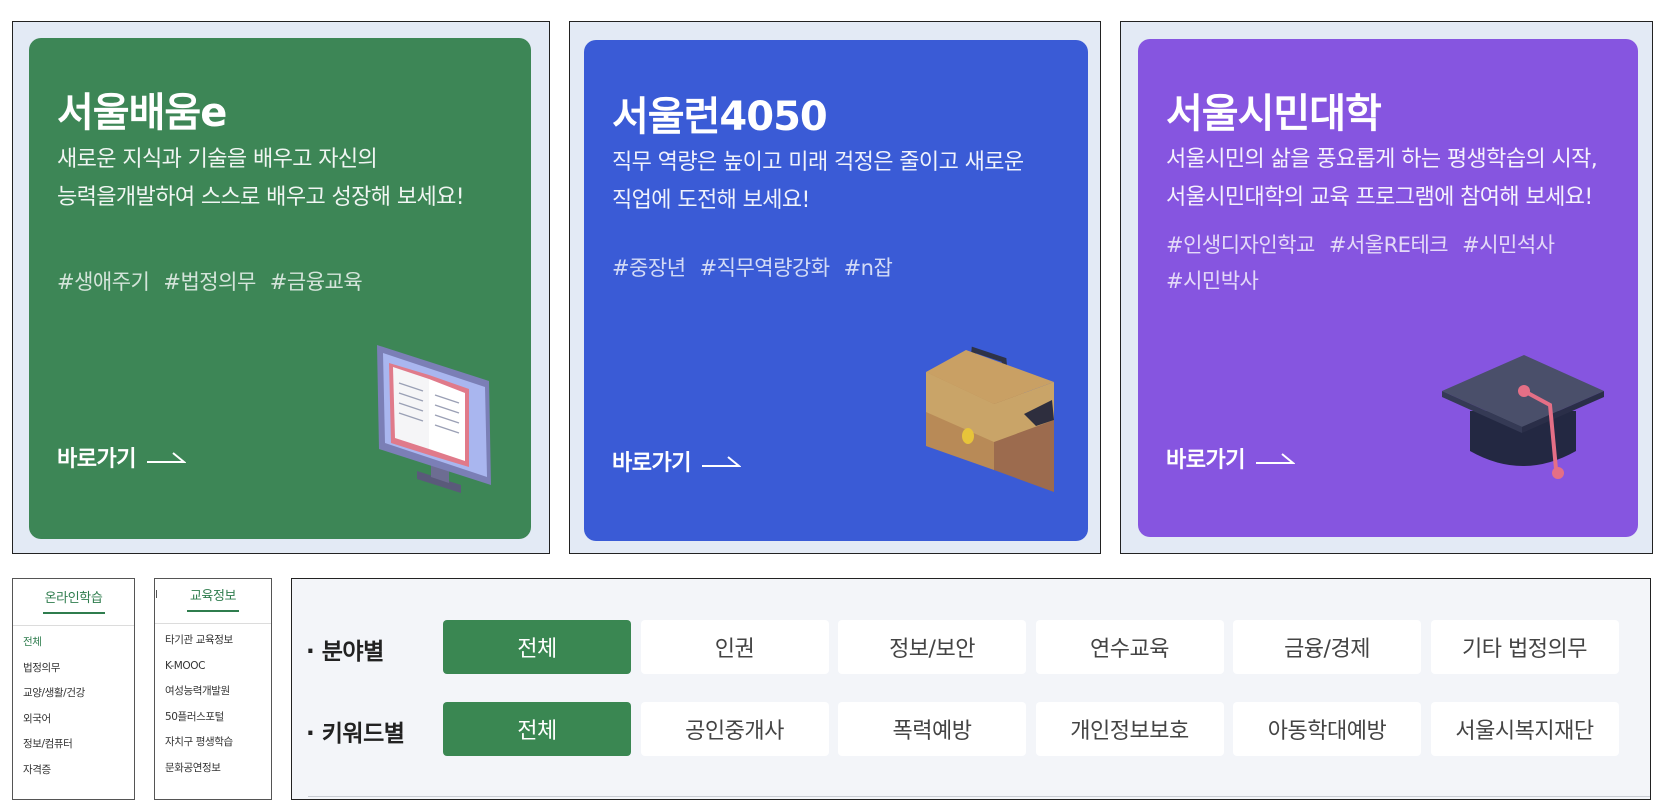 Image resolution: width=1664 pixels, height=808 pixels. I want to click on menu-item: 자격증, so click(54, 776).